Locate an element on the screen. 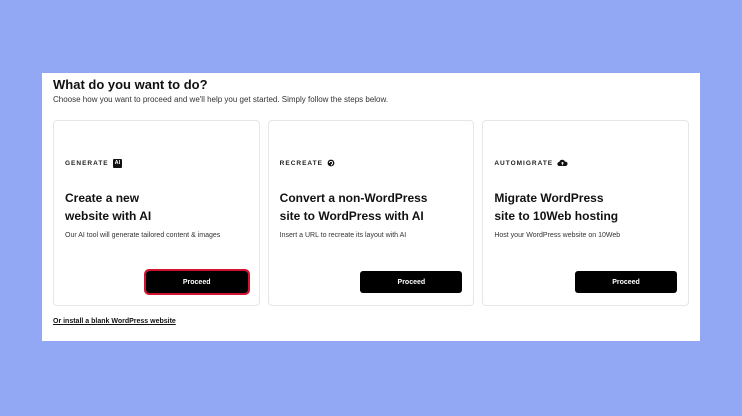 Image resolution: width=742 pixels, height=416 pixels. card-tag: GENERATE AI is located at coordinates (94, 163).